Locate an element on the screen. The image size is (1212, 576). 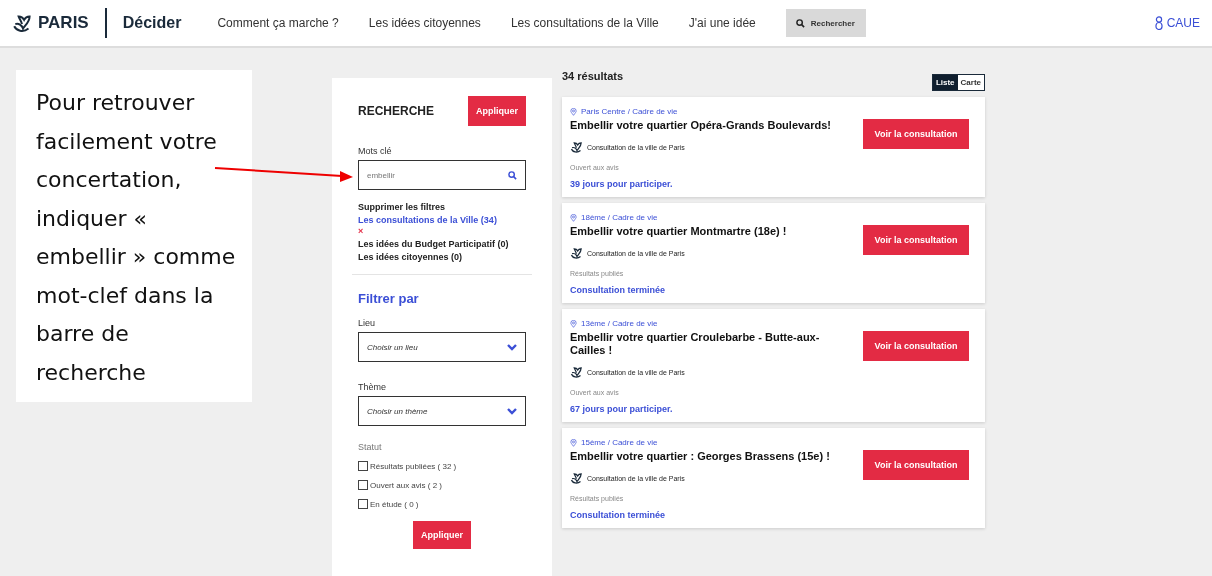
panel-title: RECHERCHE is located at coordinates (396, 111).